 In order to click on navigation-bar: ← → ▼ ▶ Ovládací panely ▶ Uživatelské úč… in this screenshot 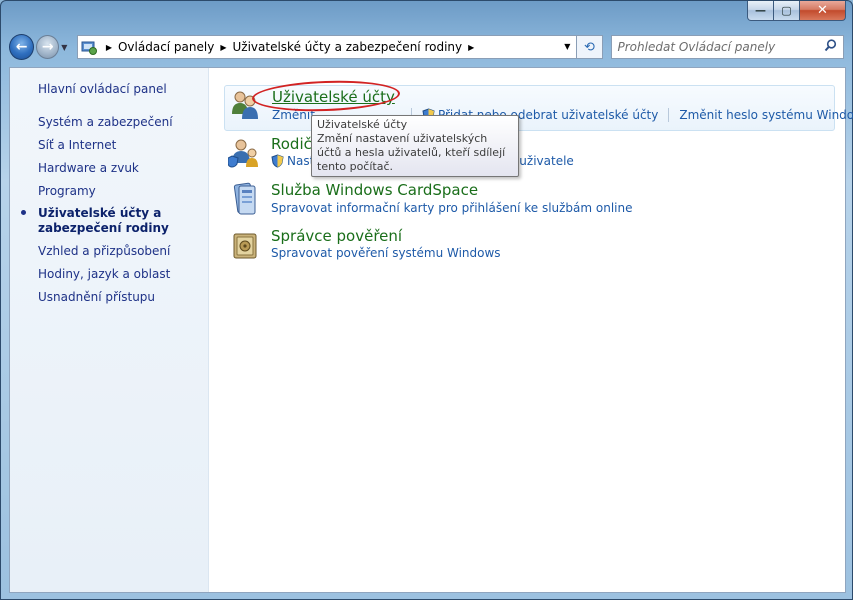, I will do `click(426, 47)`.